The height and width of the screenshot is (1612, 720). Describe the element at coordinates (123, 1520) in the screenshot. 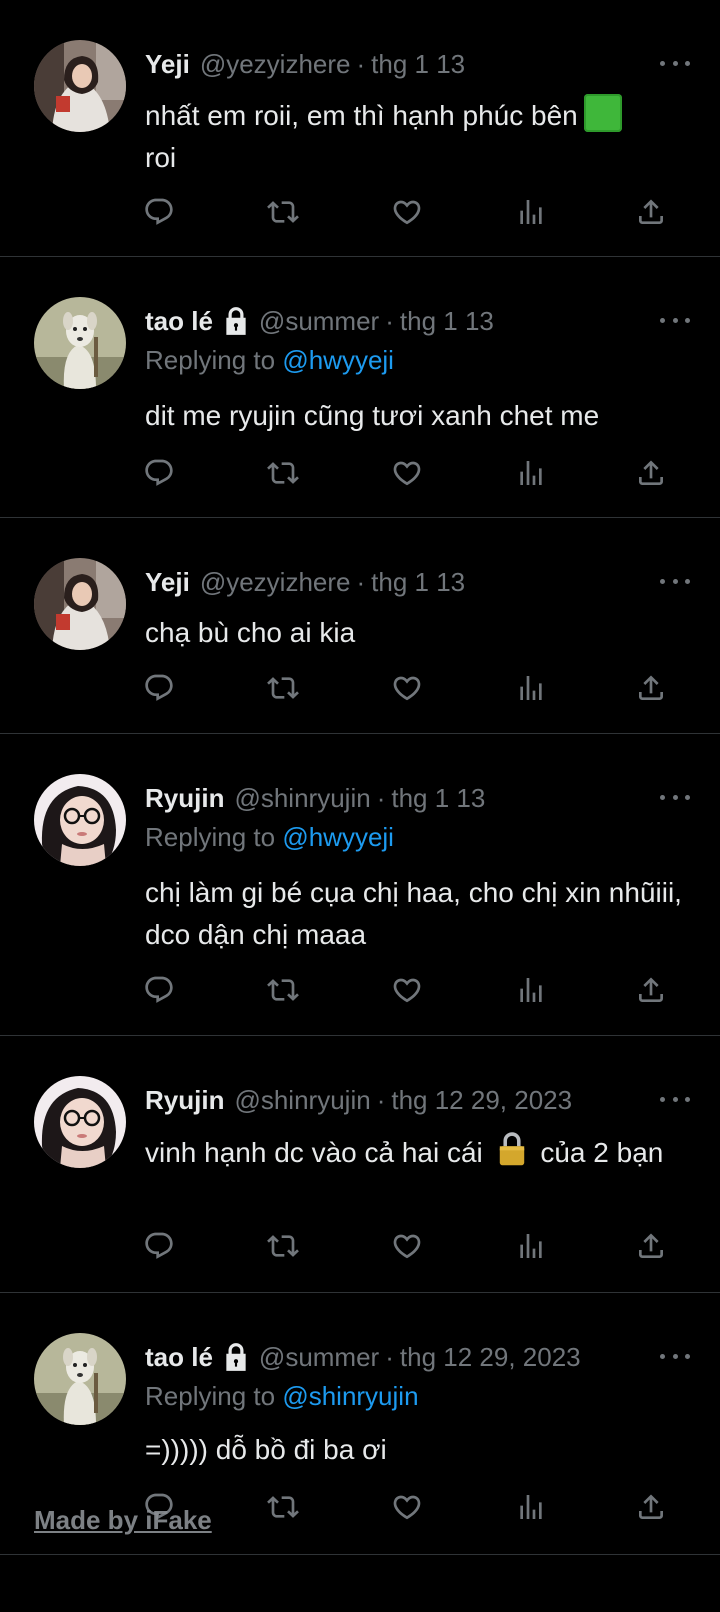

I see `watermark: Made by iFake` at that location.